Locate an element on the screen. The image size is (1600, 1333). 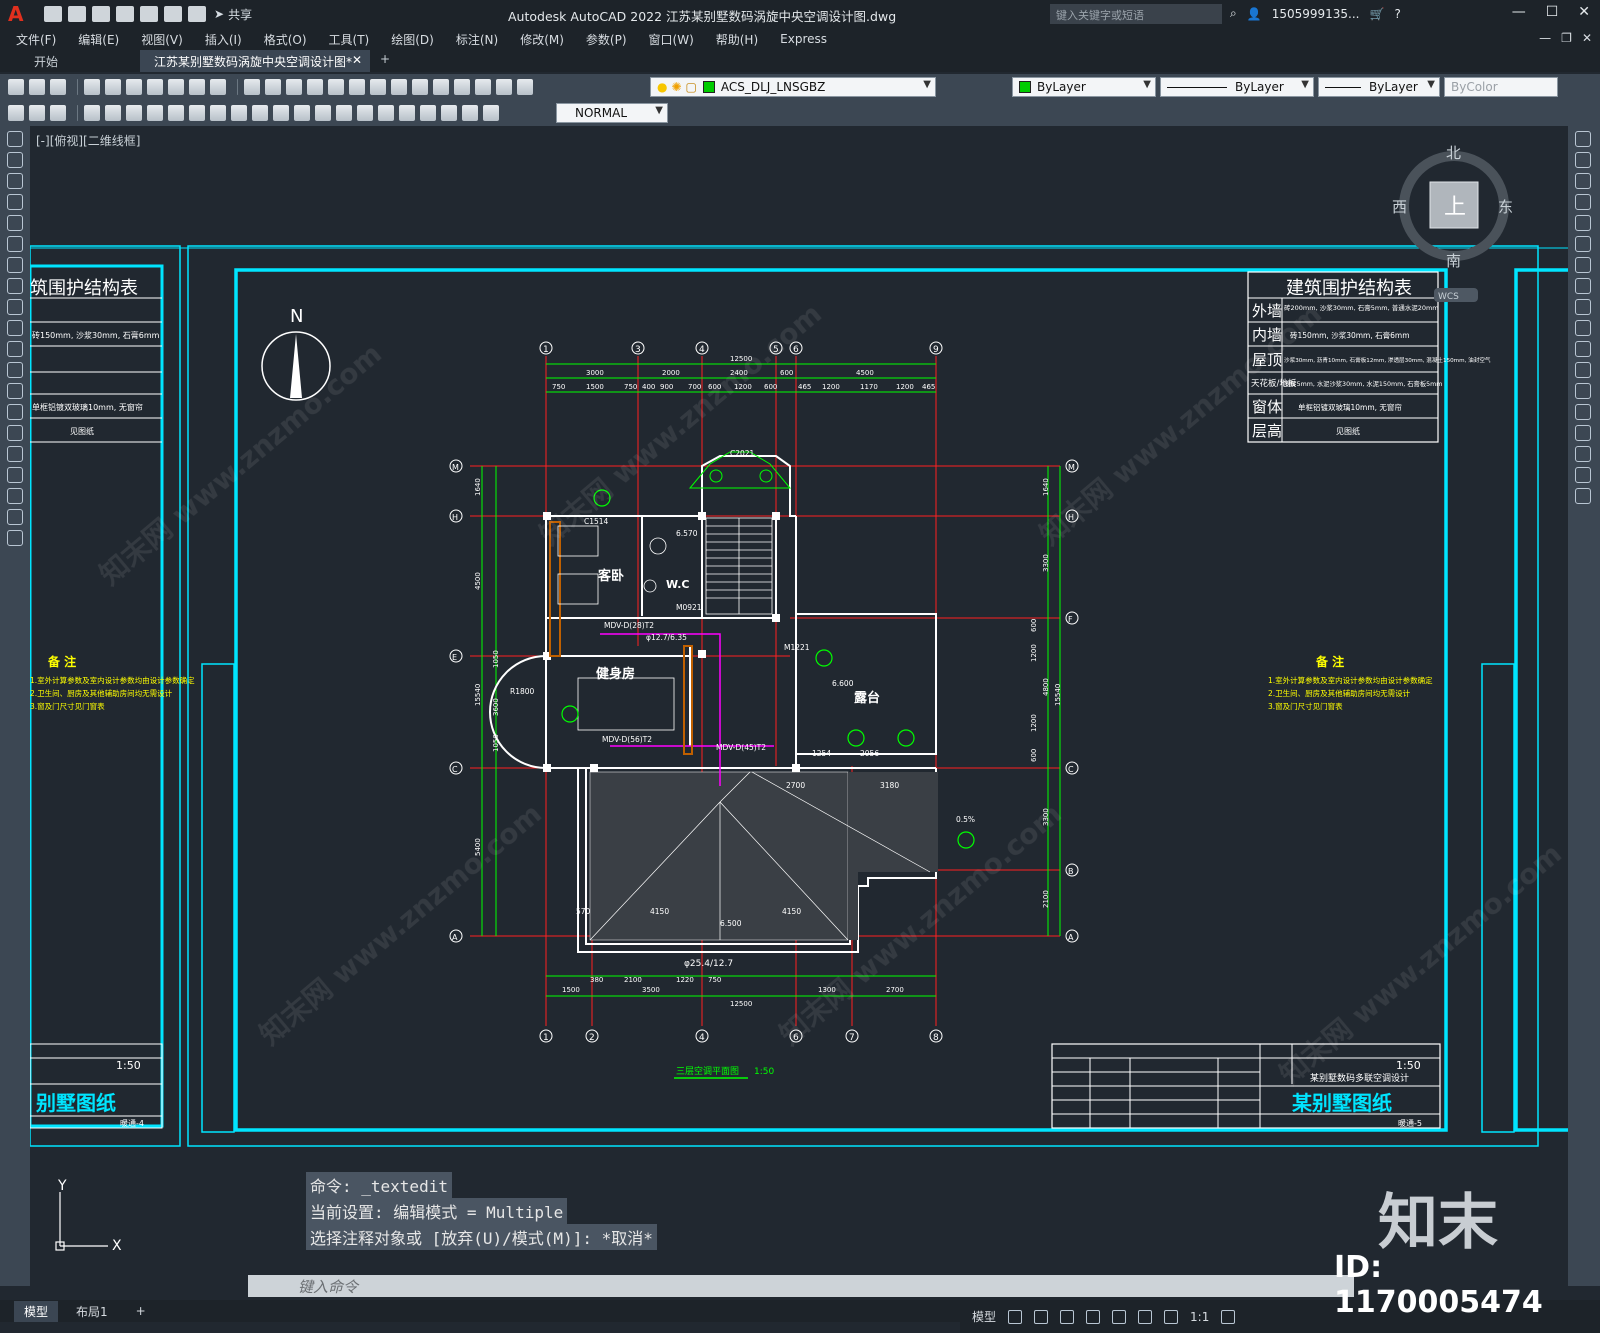
menu-file: 文件(F) is located at coordinates (36, 39).